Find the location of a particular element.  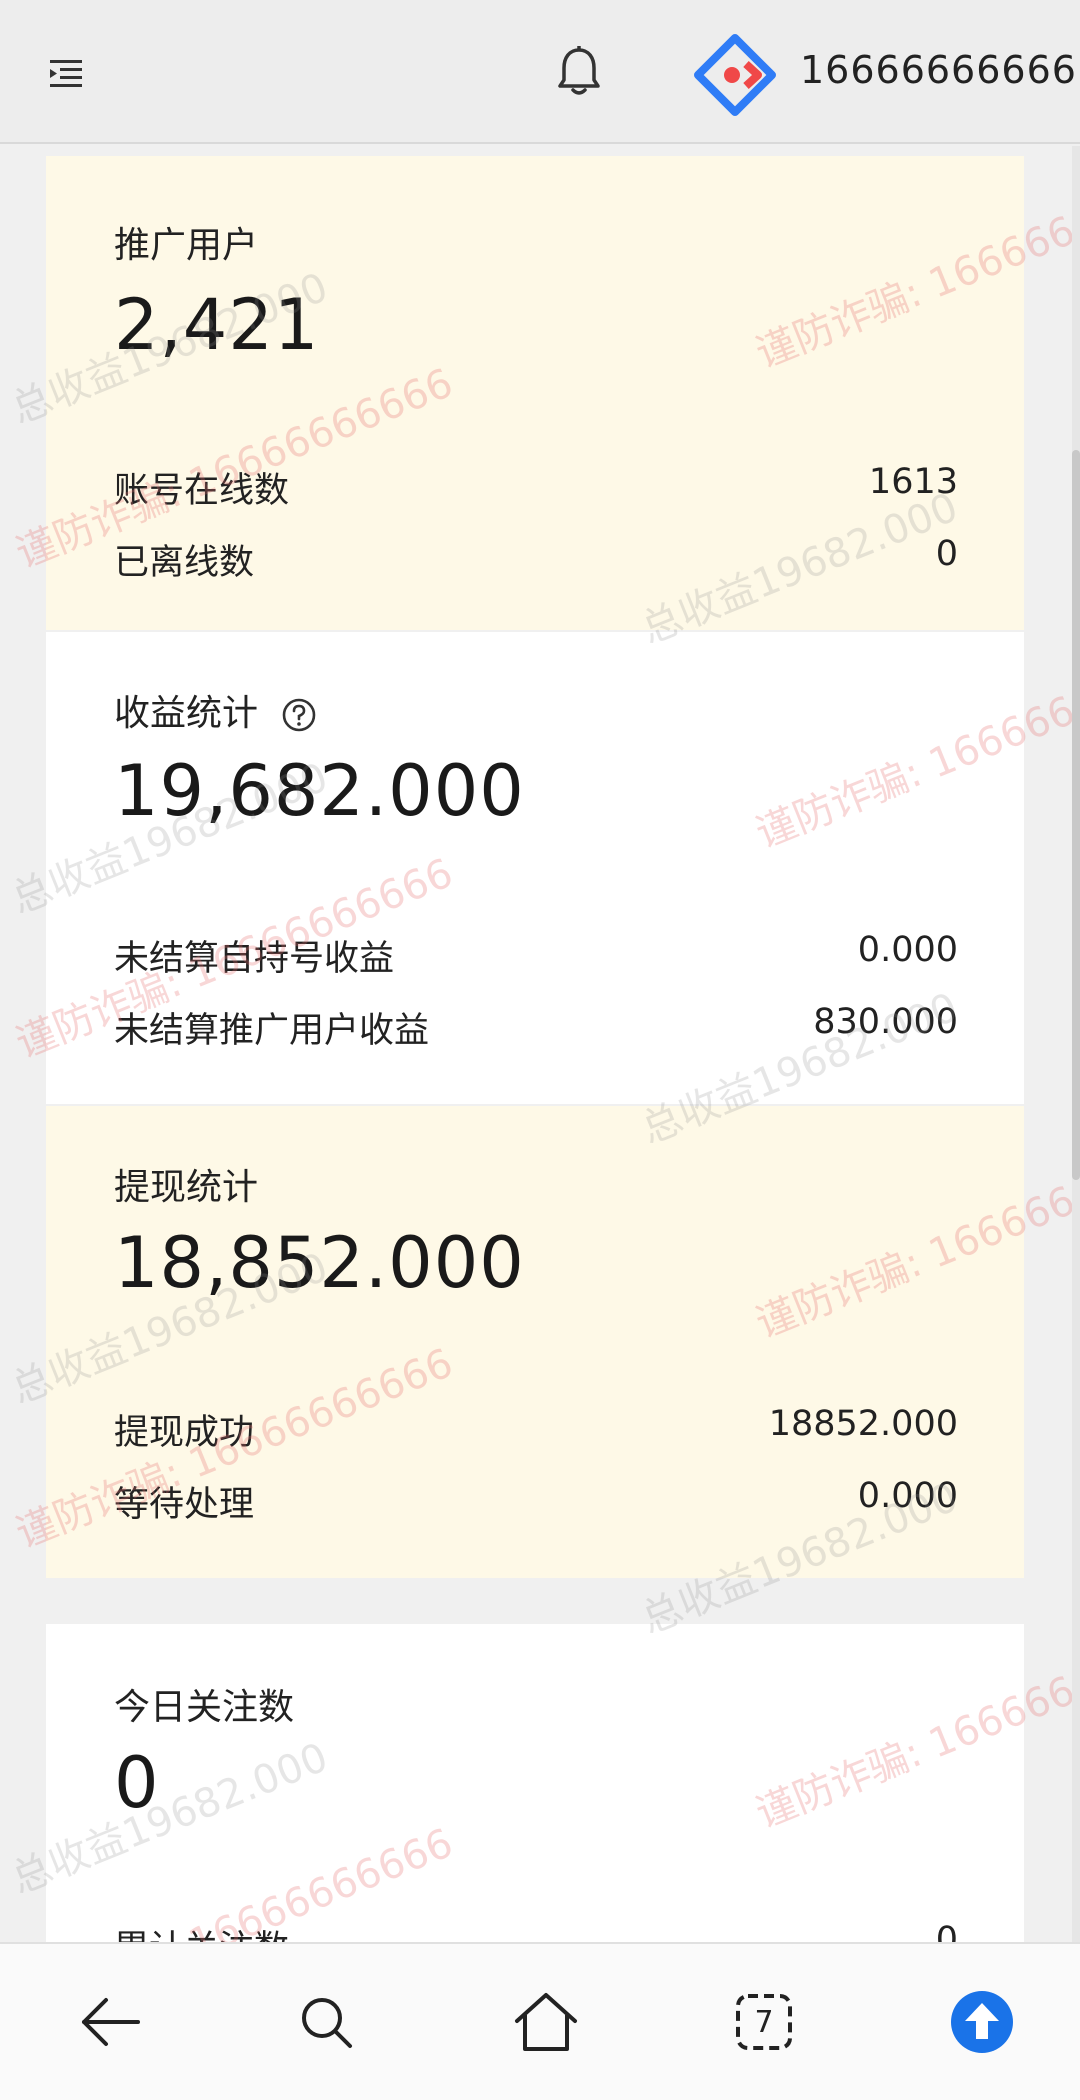

browser-bottom-nav: 7 is located at coordinates (540, 2021).